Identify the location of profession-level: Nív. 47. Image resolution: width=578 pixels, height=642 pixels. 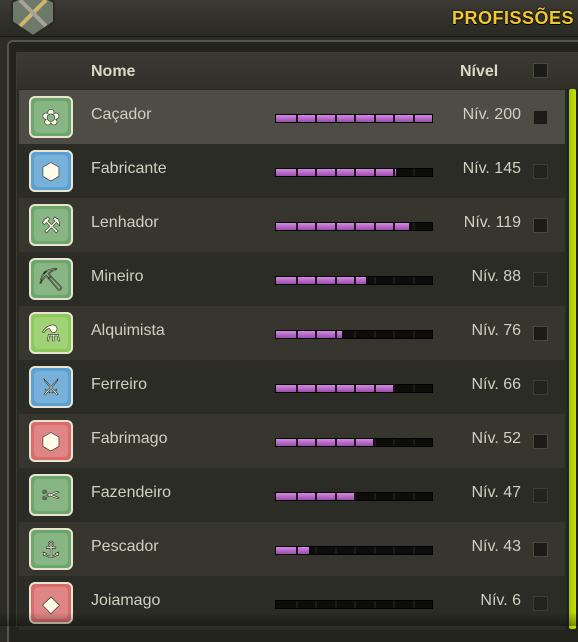
(496, 492).